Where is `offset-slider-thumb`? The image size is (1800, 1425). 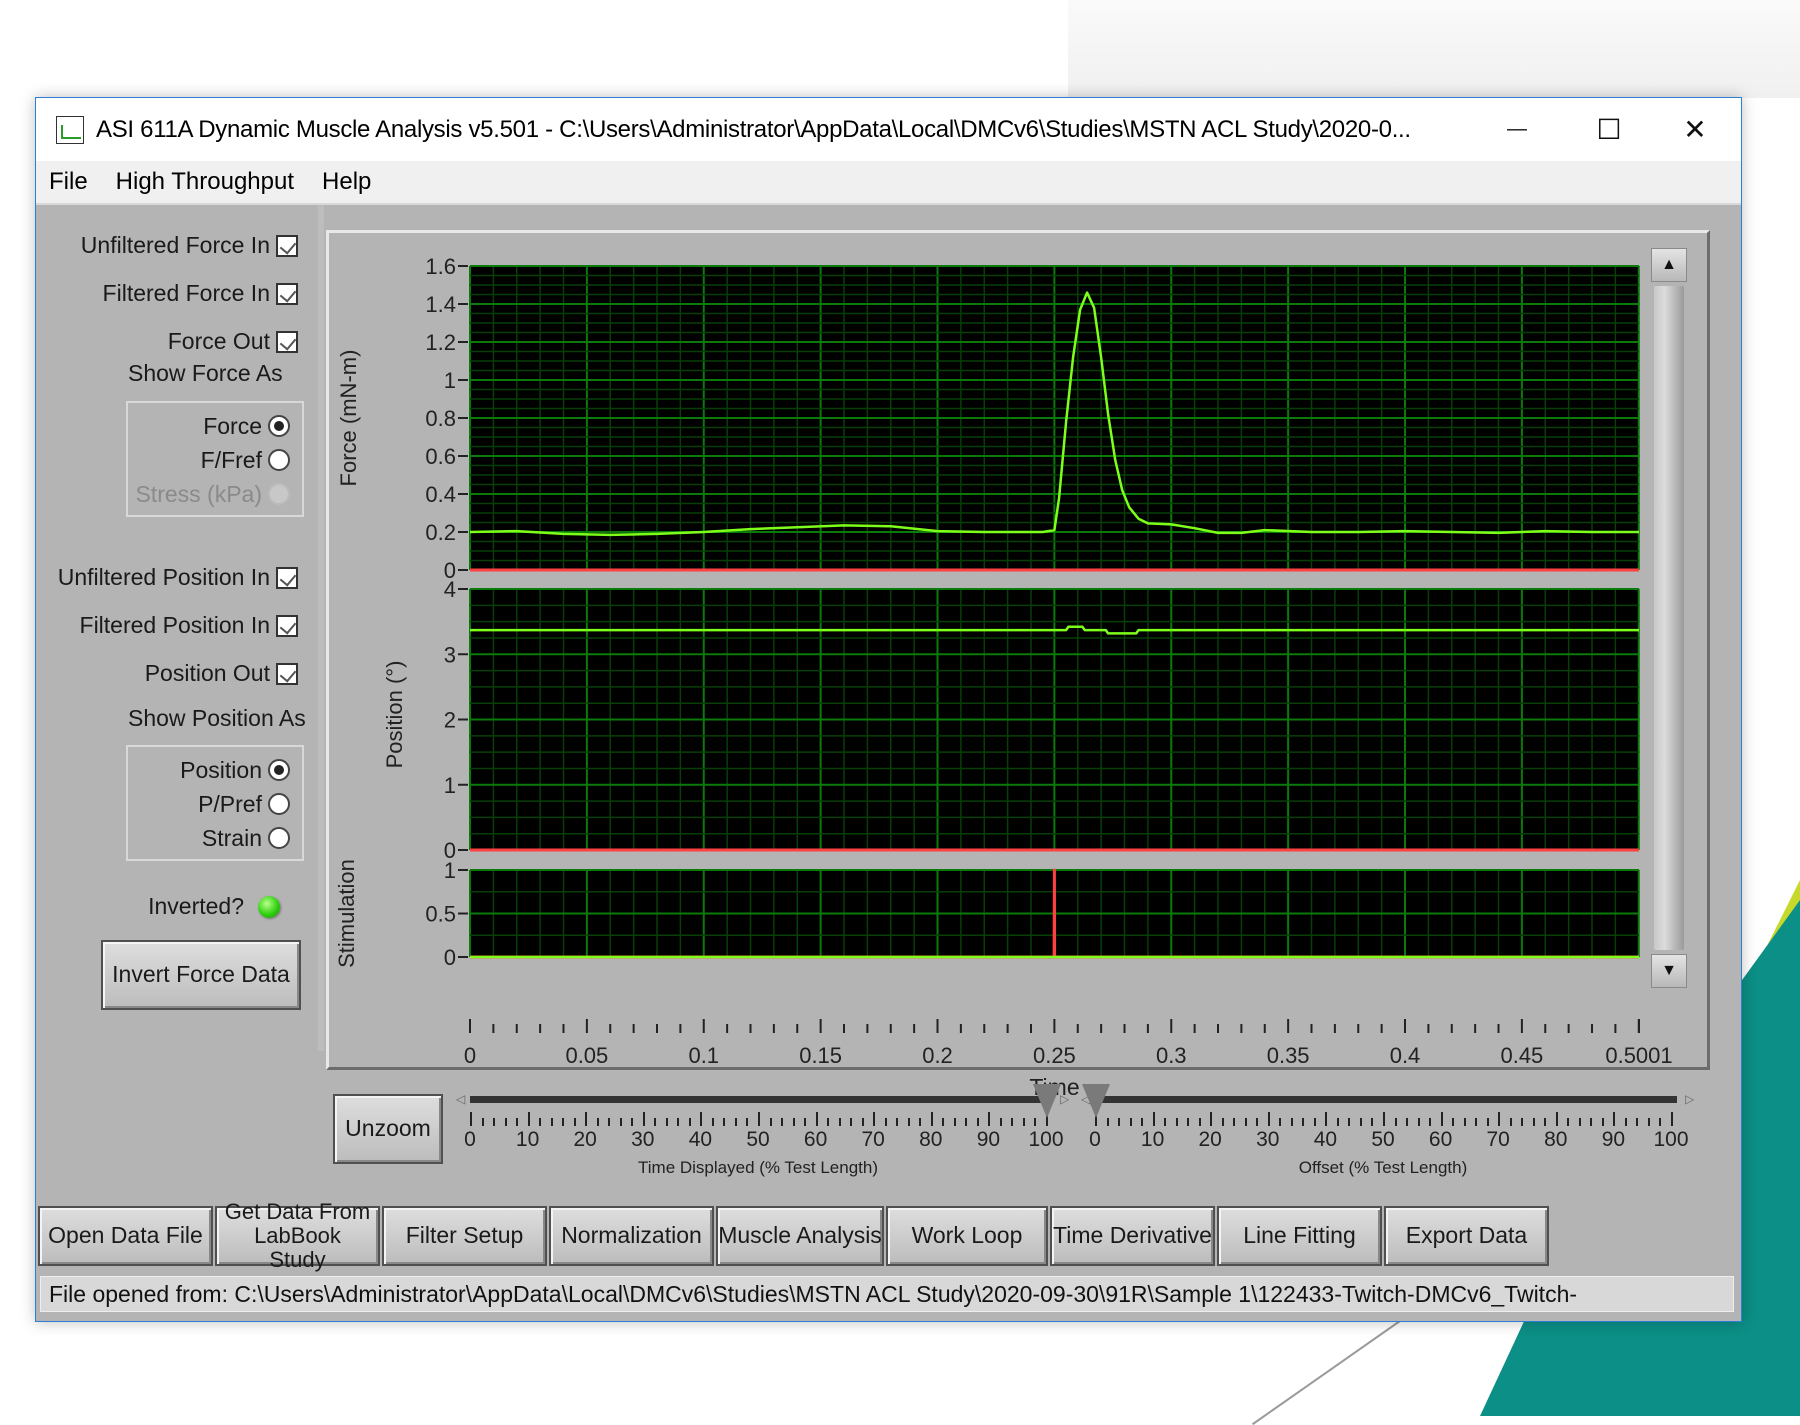
offset-slider-thumb is located at coordinates (1096, 1101).